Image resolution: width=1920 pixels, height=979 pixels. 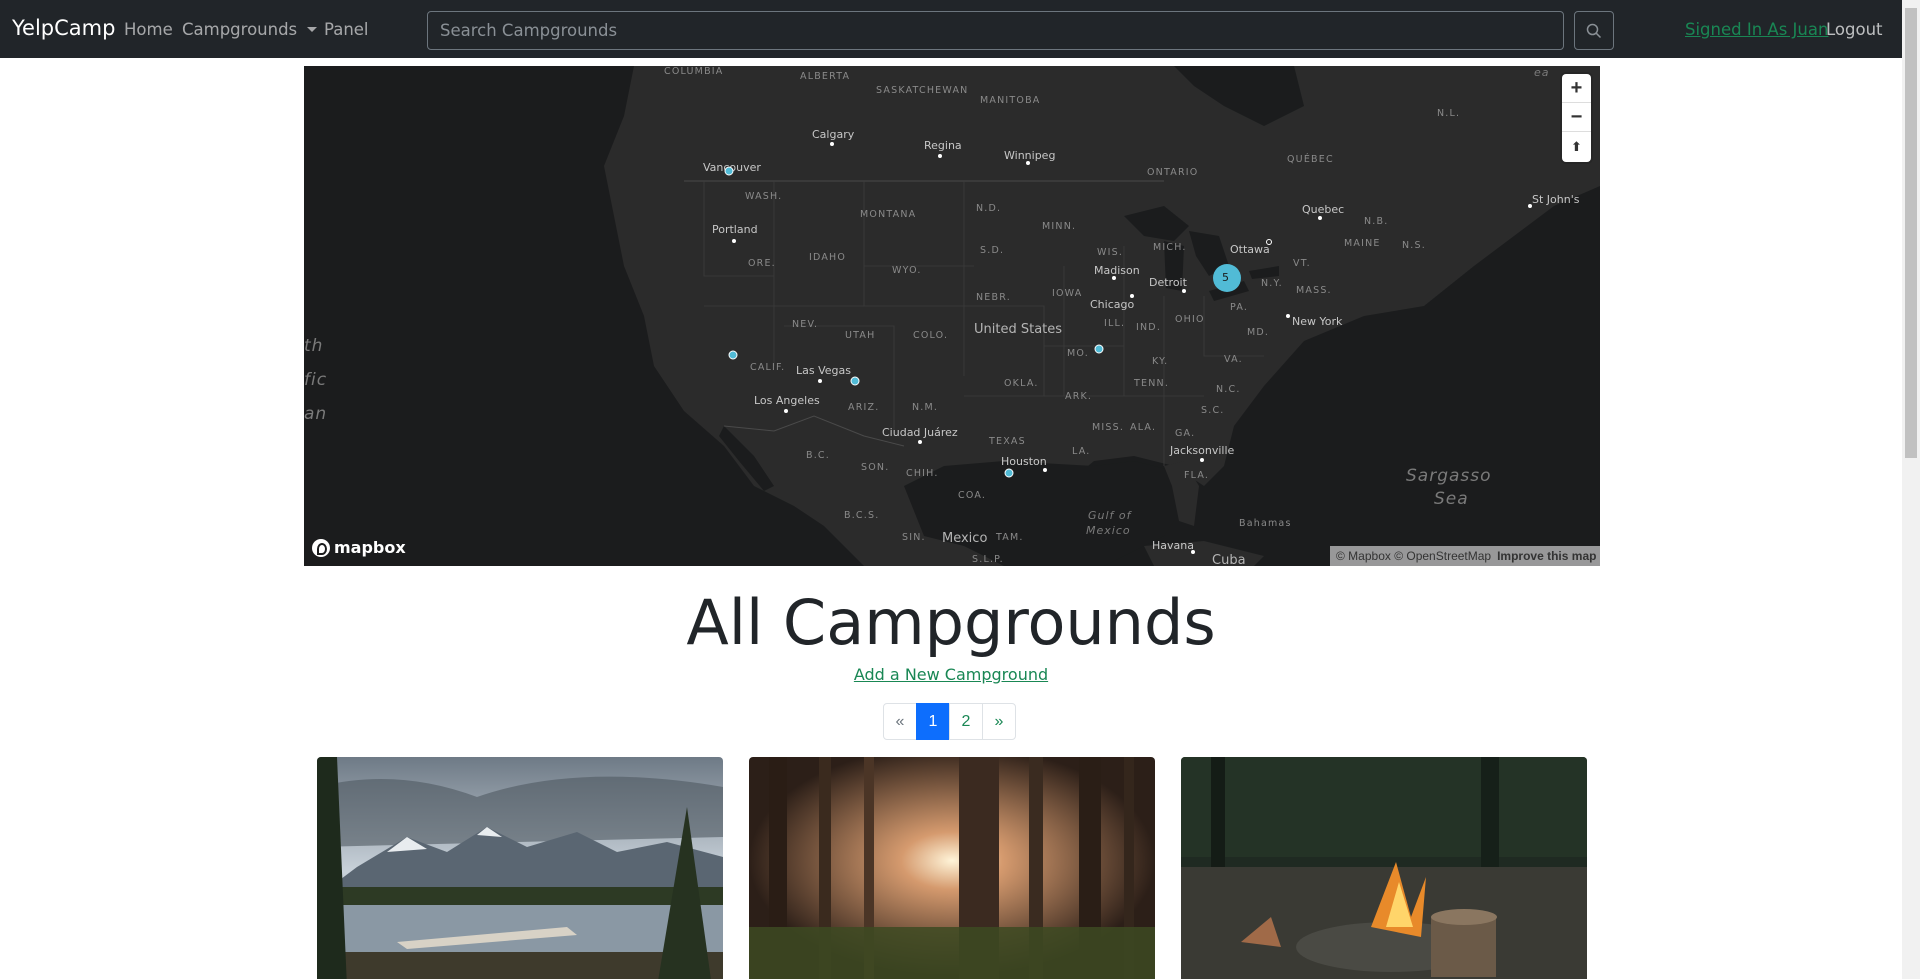 I want to click on map-label: Cuba, so click(x=1229, y=559).